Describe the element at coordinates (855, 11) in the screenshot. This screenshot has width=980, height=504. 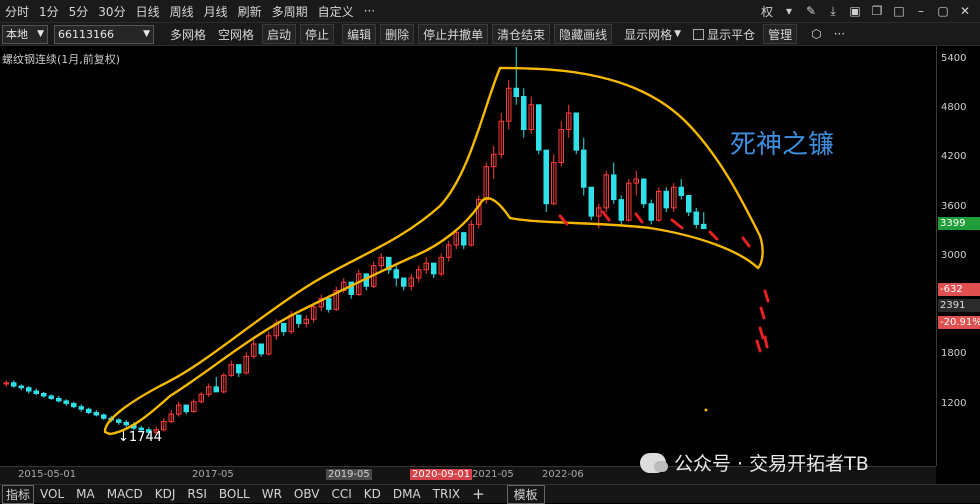
I see `image-icon: ▣` at that location.